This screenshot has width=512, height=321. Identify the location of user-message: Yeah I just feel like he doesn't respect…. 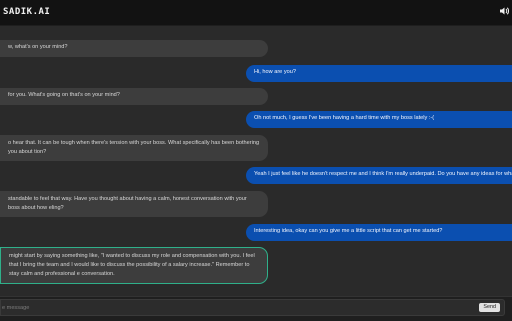
(379, 175).